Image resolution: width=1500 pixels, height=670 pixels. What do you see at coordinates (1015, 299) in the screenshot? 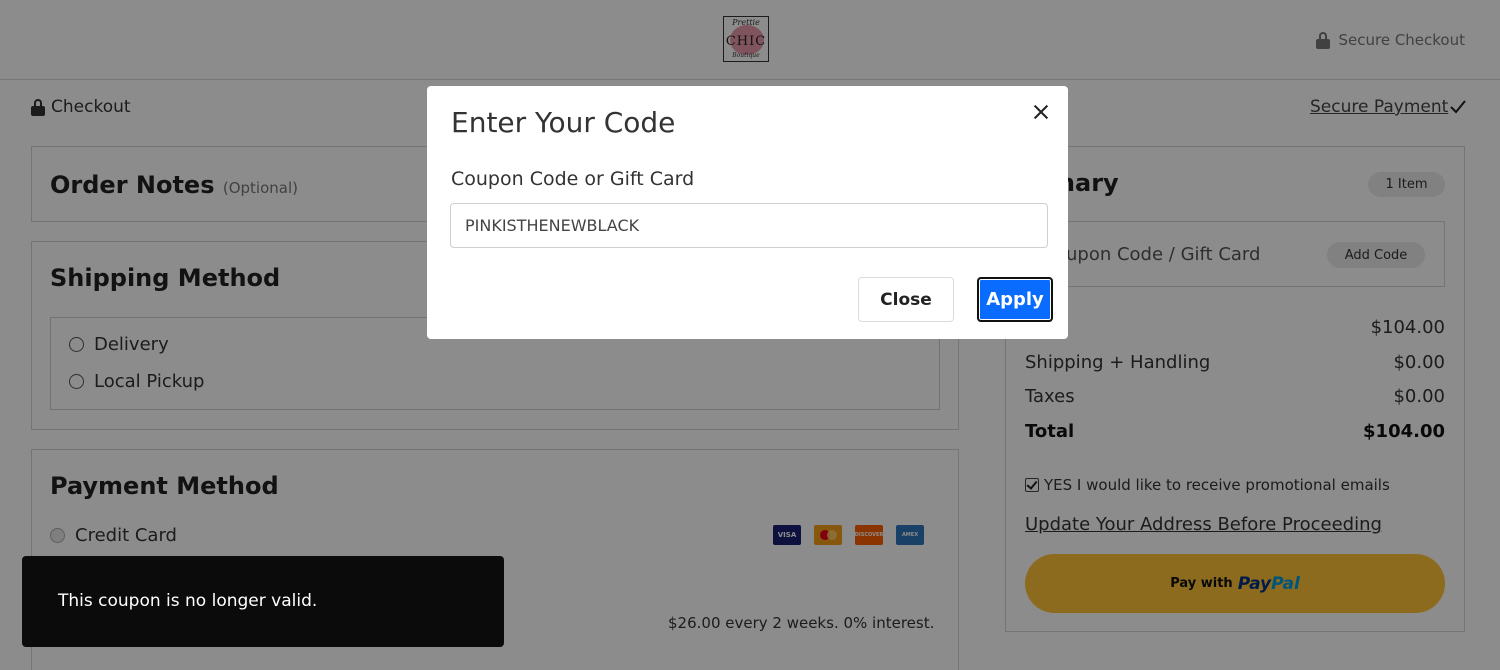
I see `apply-button: Apply` at bounding box center [1015, 299].